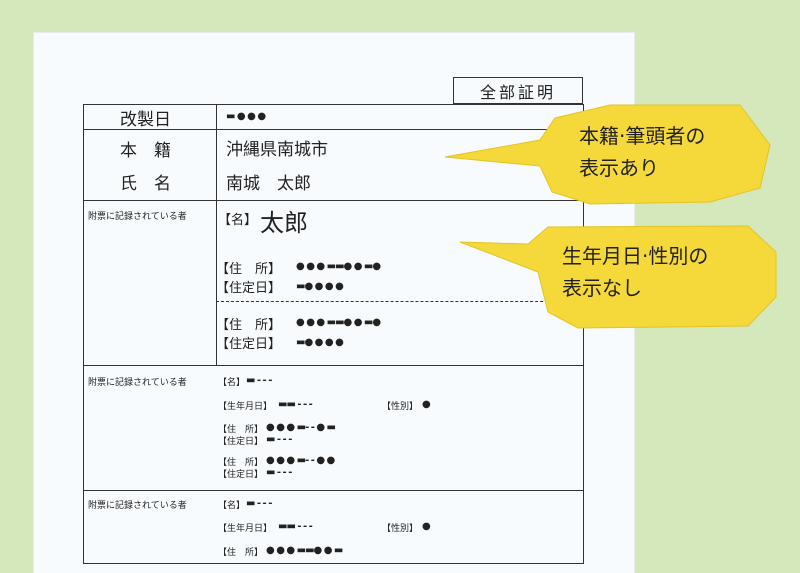 Image resolution: width=800 pixels, height=573 pixels. Describe the element at coordinates (284, 223) in the screenshot. I see `person1-name-value: 太郎` at that location.